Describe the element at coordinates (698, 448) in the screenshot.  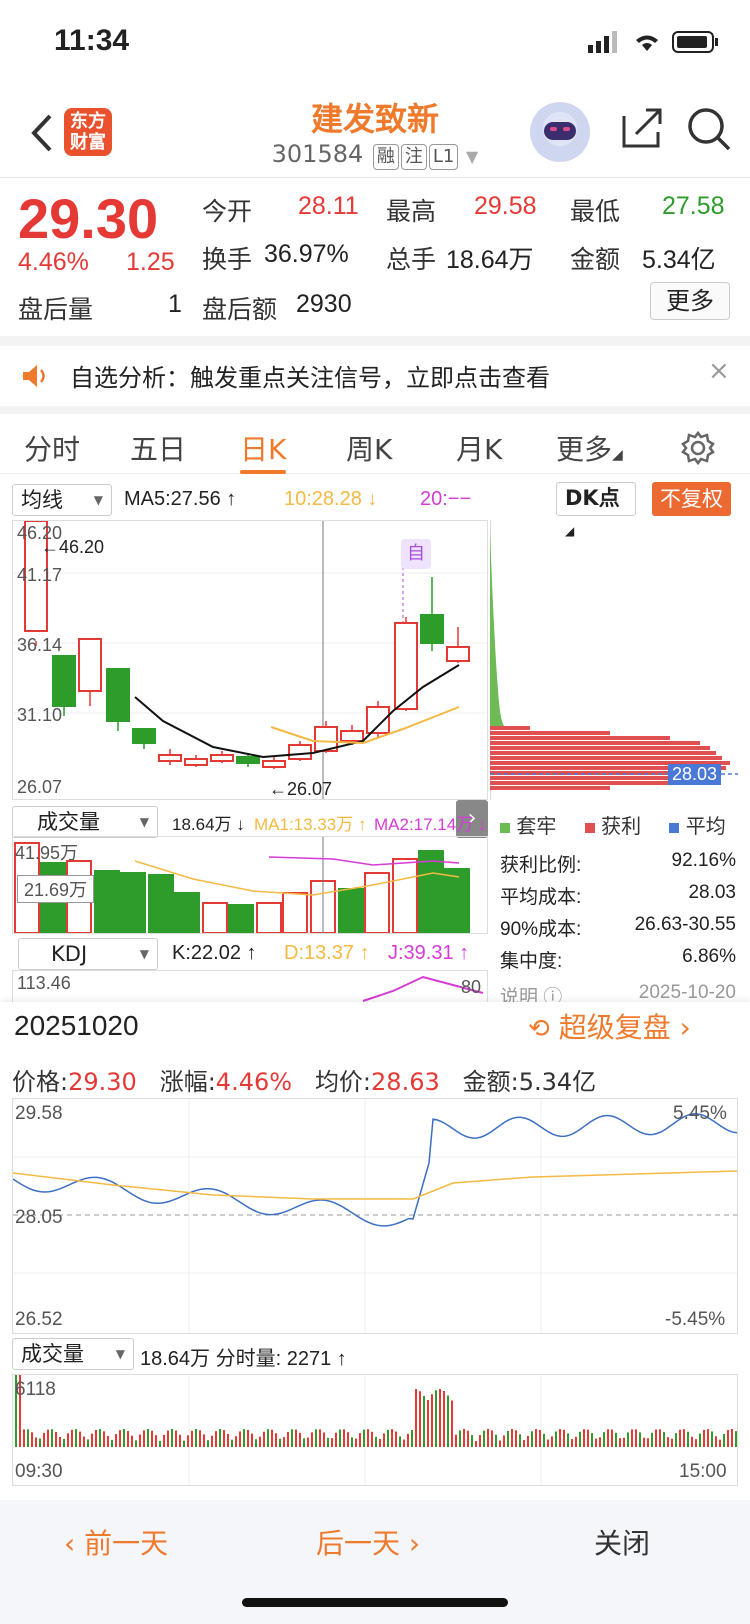
I see `settings-icon` at that location.